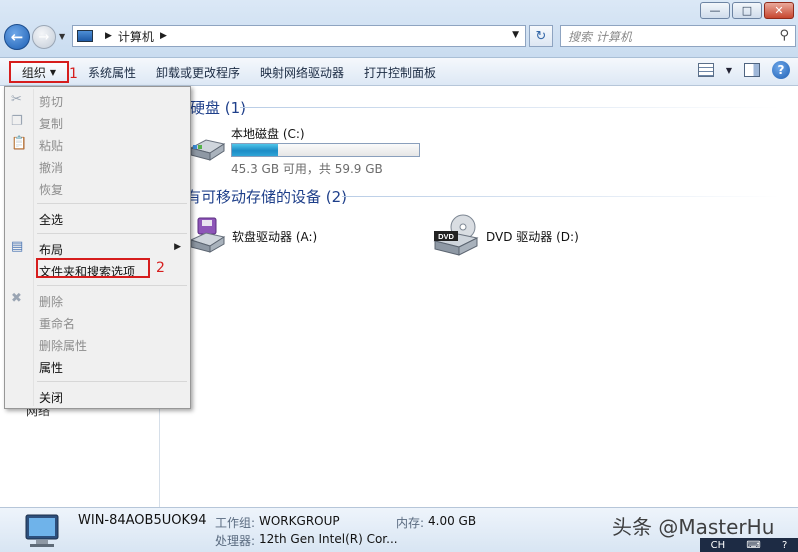 The image size is (798, 552). I want to click on minimize-button: —, so click(715, 10).